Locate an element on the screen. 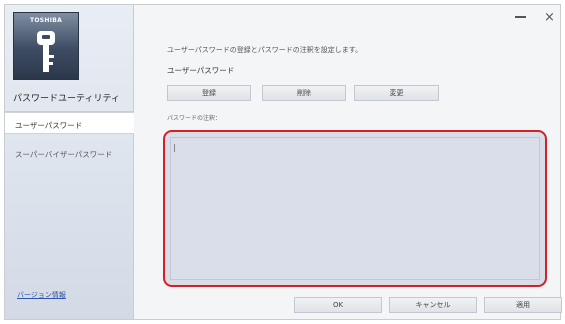 The height and width of the screenshot is (324, 565). app-logo: TOSHIBA is located at coordinates (46, 46).